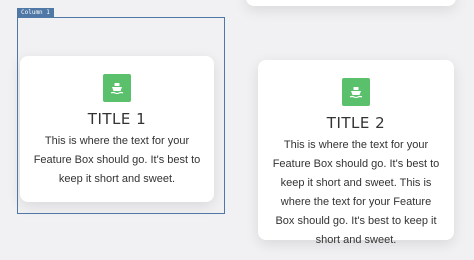 This screenshot has height=260, width=474. Describe the element at coordinates (356, 92) in the screenshot. I see `ship-icon` at that location.